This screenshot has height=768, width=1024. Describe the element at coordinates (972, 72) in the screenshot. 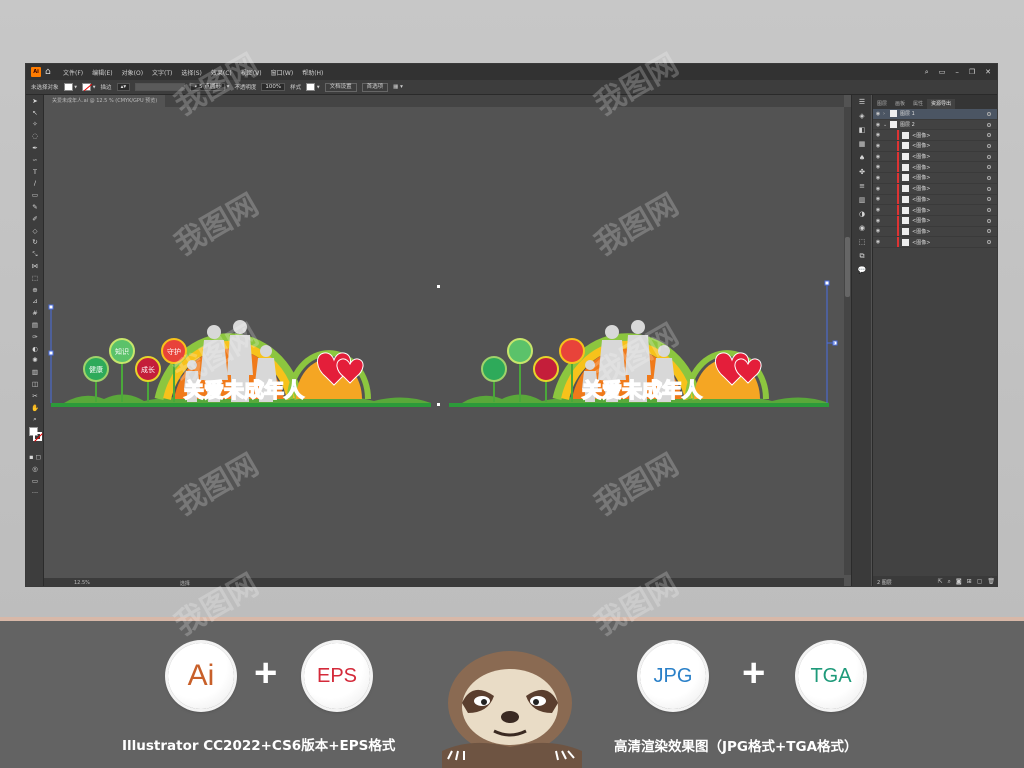

I see `maximize-icon: ❐` at that location.